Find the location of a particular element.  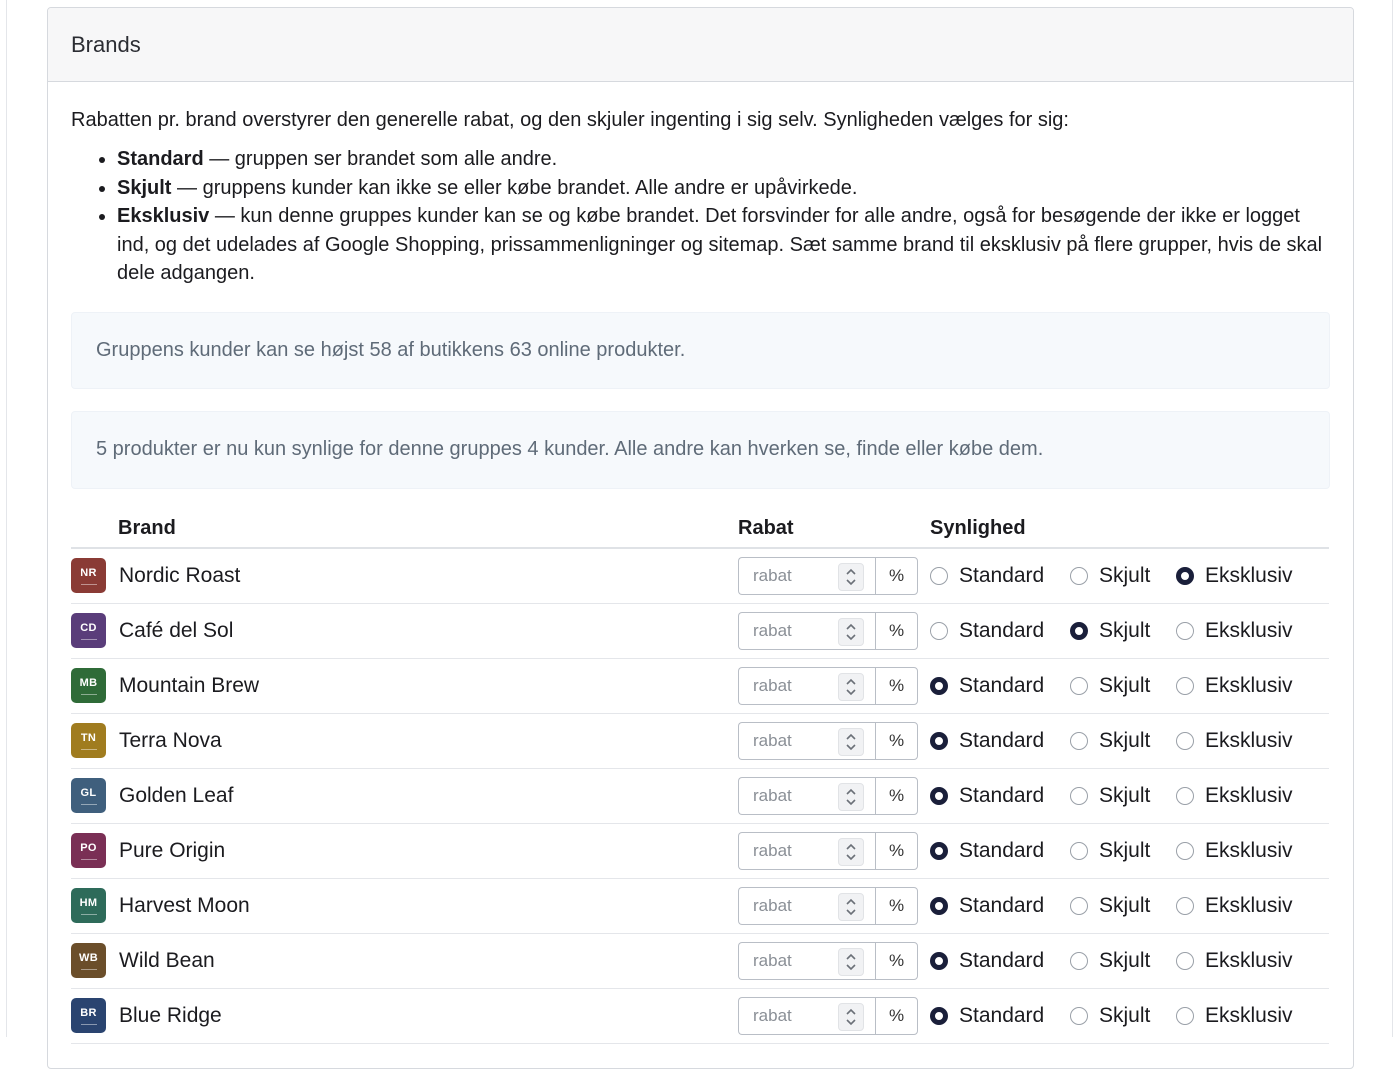

brand-logo-cell: WB is located at coordinates (94, 961).